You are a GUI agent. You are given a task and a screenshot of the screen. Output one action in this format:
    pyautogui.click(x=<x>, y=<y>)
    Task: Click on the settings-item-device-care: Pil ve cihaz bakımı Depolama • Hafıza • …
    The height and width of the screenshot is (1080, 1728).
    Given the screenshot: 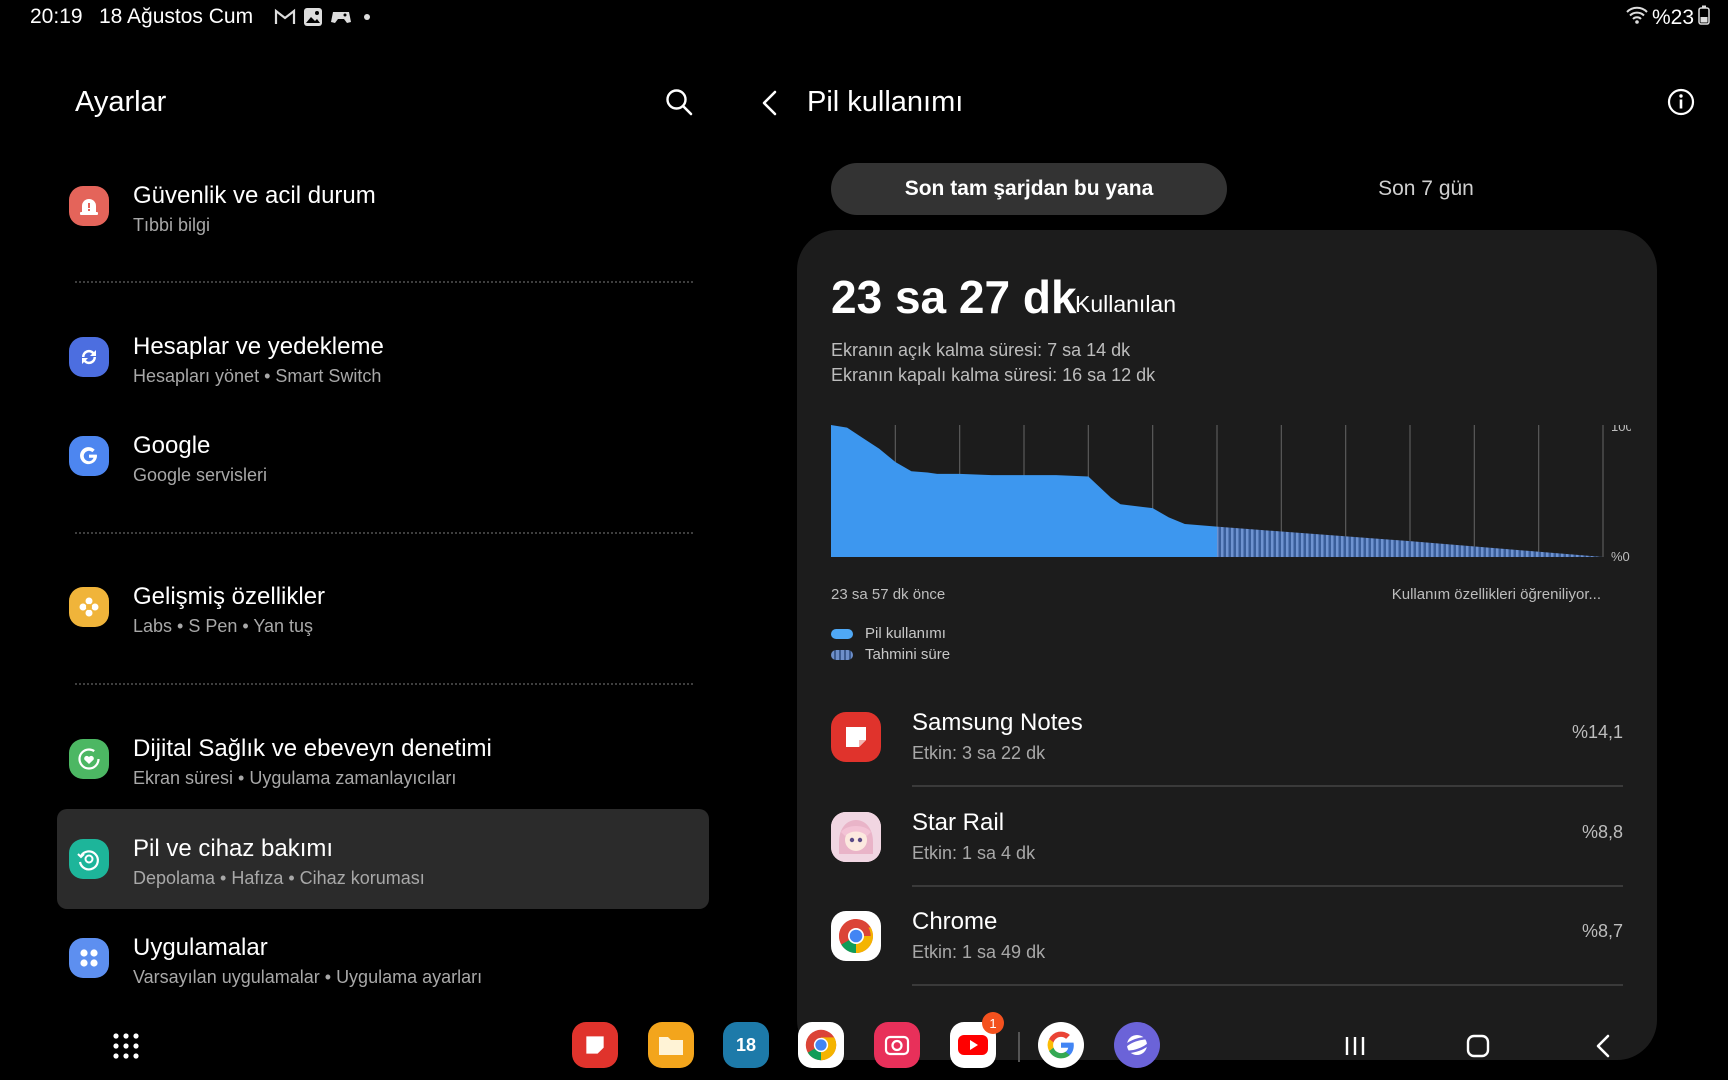 What is the action you would take?
    pyautogui.click(x=383, y=859)
    